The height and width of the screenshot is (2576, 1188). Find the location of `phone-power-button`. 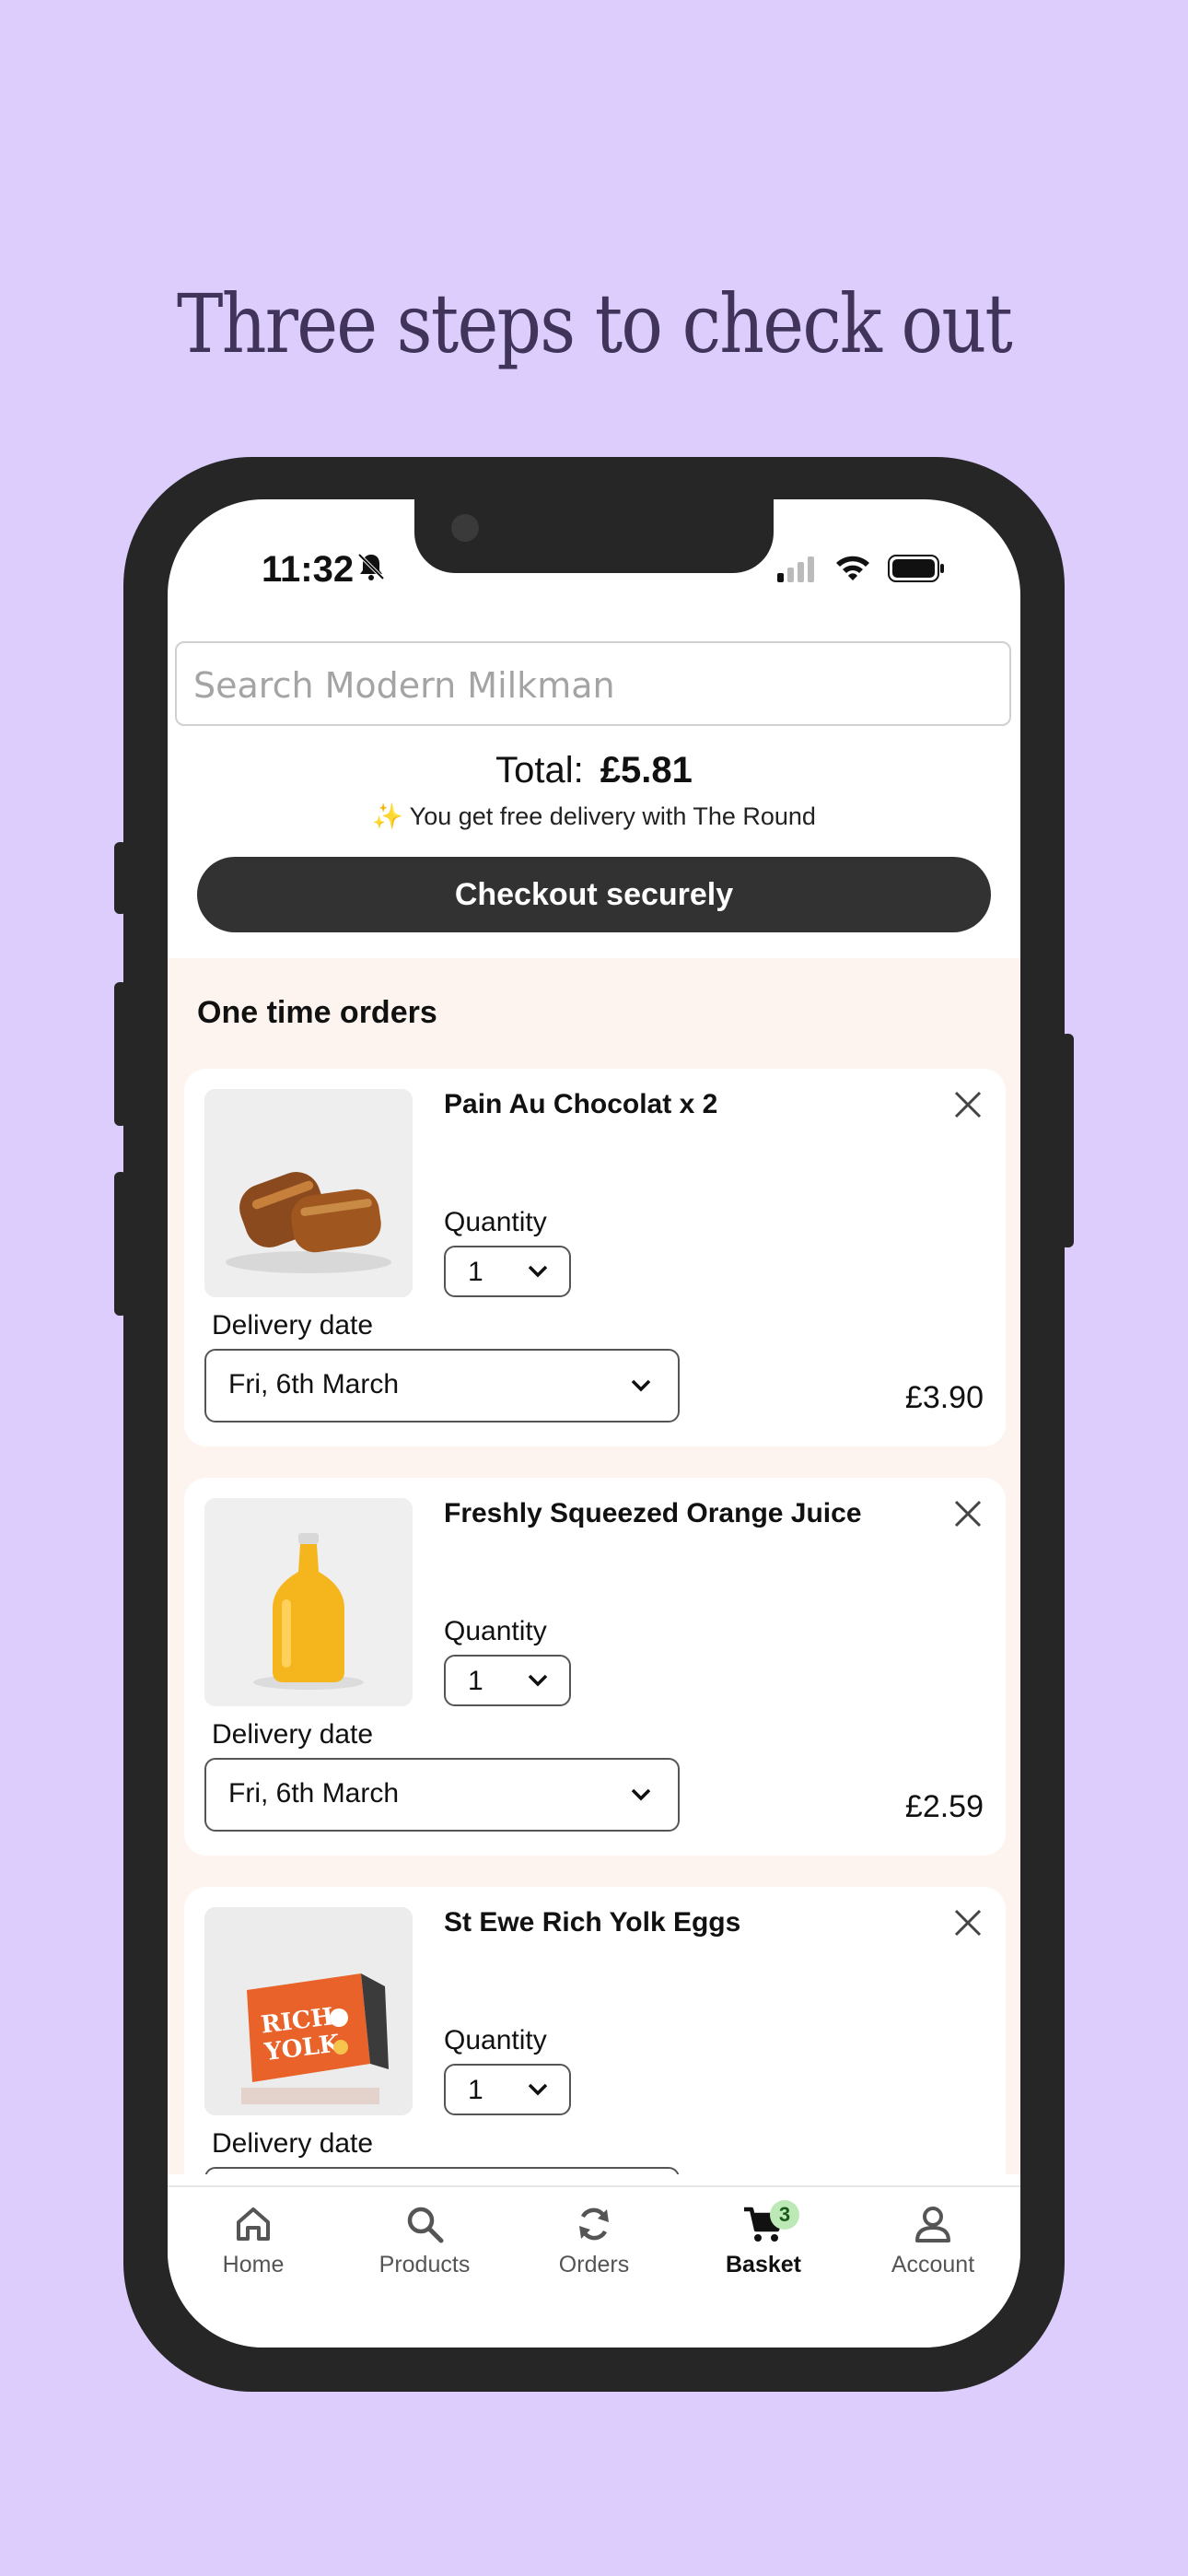

phone-power-button is located at coordinates (1067, 1140).